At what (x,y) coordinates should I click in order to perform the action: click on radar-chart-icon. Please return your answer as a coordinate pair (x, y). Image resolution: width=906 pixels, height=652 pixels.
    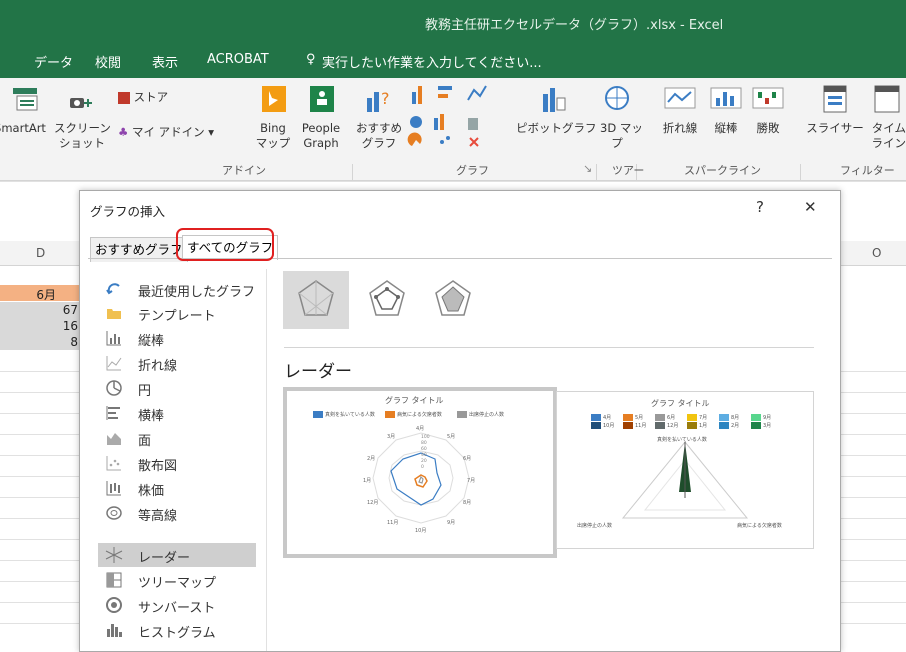
    Looking at the image, I should click on (114, 555).